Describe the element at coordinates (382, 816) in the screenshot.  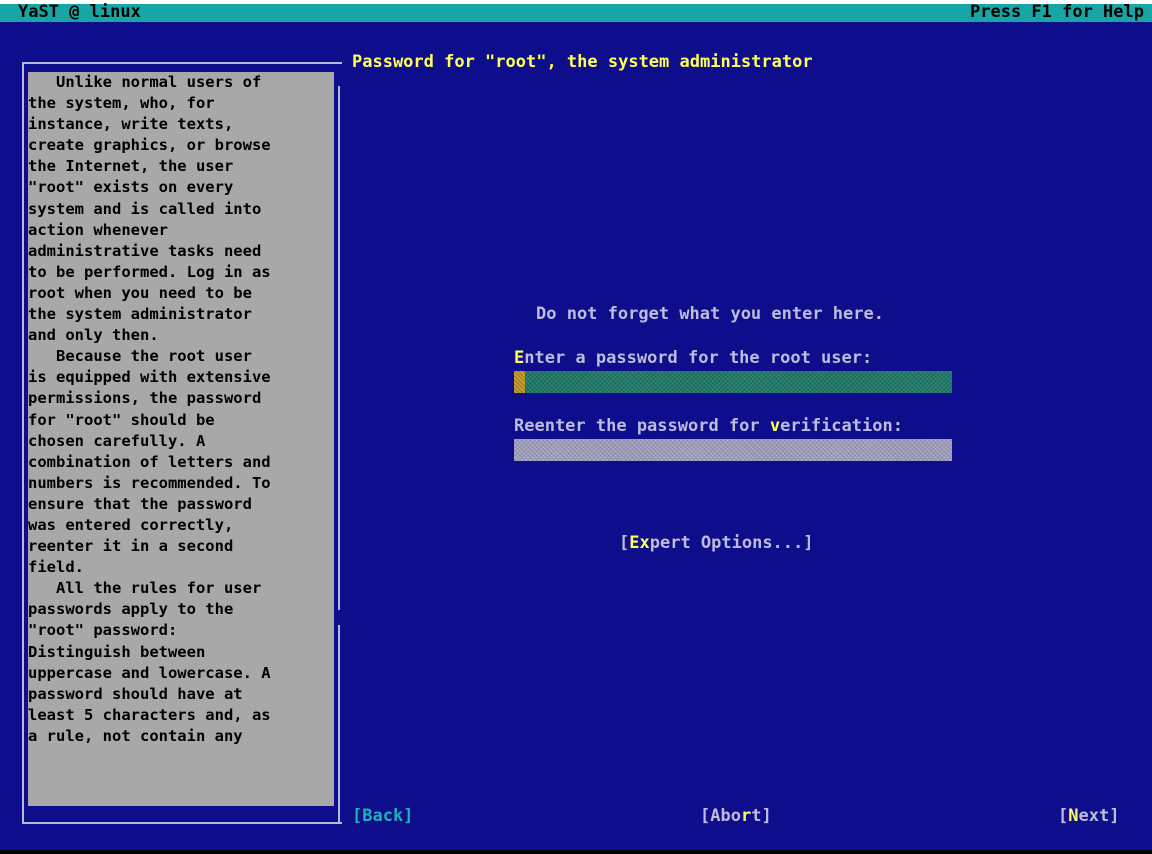
I see `back-button: [Back]` at that location.